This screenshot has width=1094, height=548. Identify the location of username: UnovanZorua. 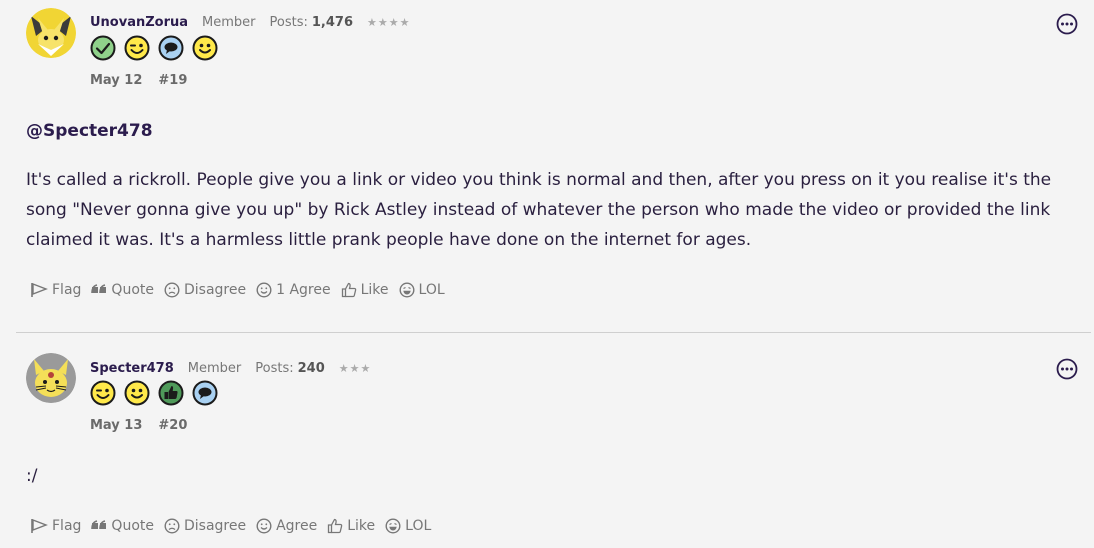
(139, 22).